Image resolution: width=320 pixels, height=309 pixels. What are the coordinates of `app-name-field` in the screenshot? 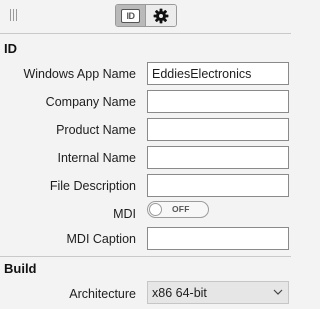 It's located at (218, 73).